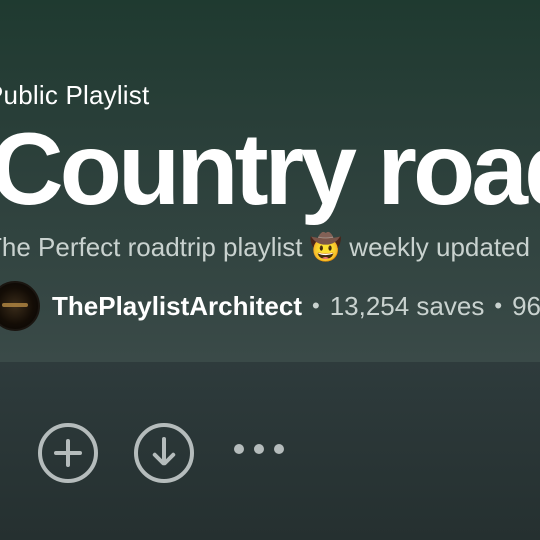 The width and height of the screenshot is (540, 540). I want to click on owner-avatar, so click(20, 306).